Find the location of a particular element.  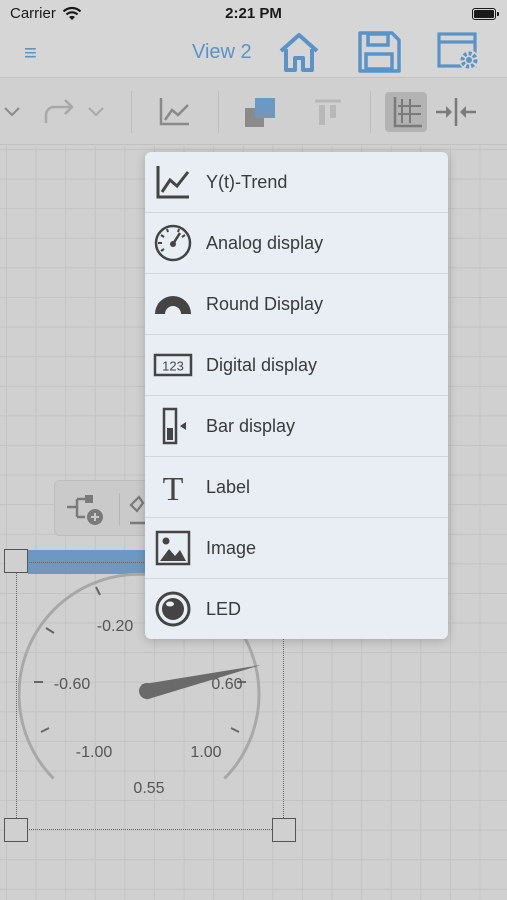

digital-display-icon: 123 is located at coordinates (173, 365).